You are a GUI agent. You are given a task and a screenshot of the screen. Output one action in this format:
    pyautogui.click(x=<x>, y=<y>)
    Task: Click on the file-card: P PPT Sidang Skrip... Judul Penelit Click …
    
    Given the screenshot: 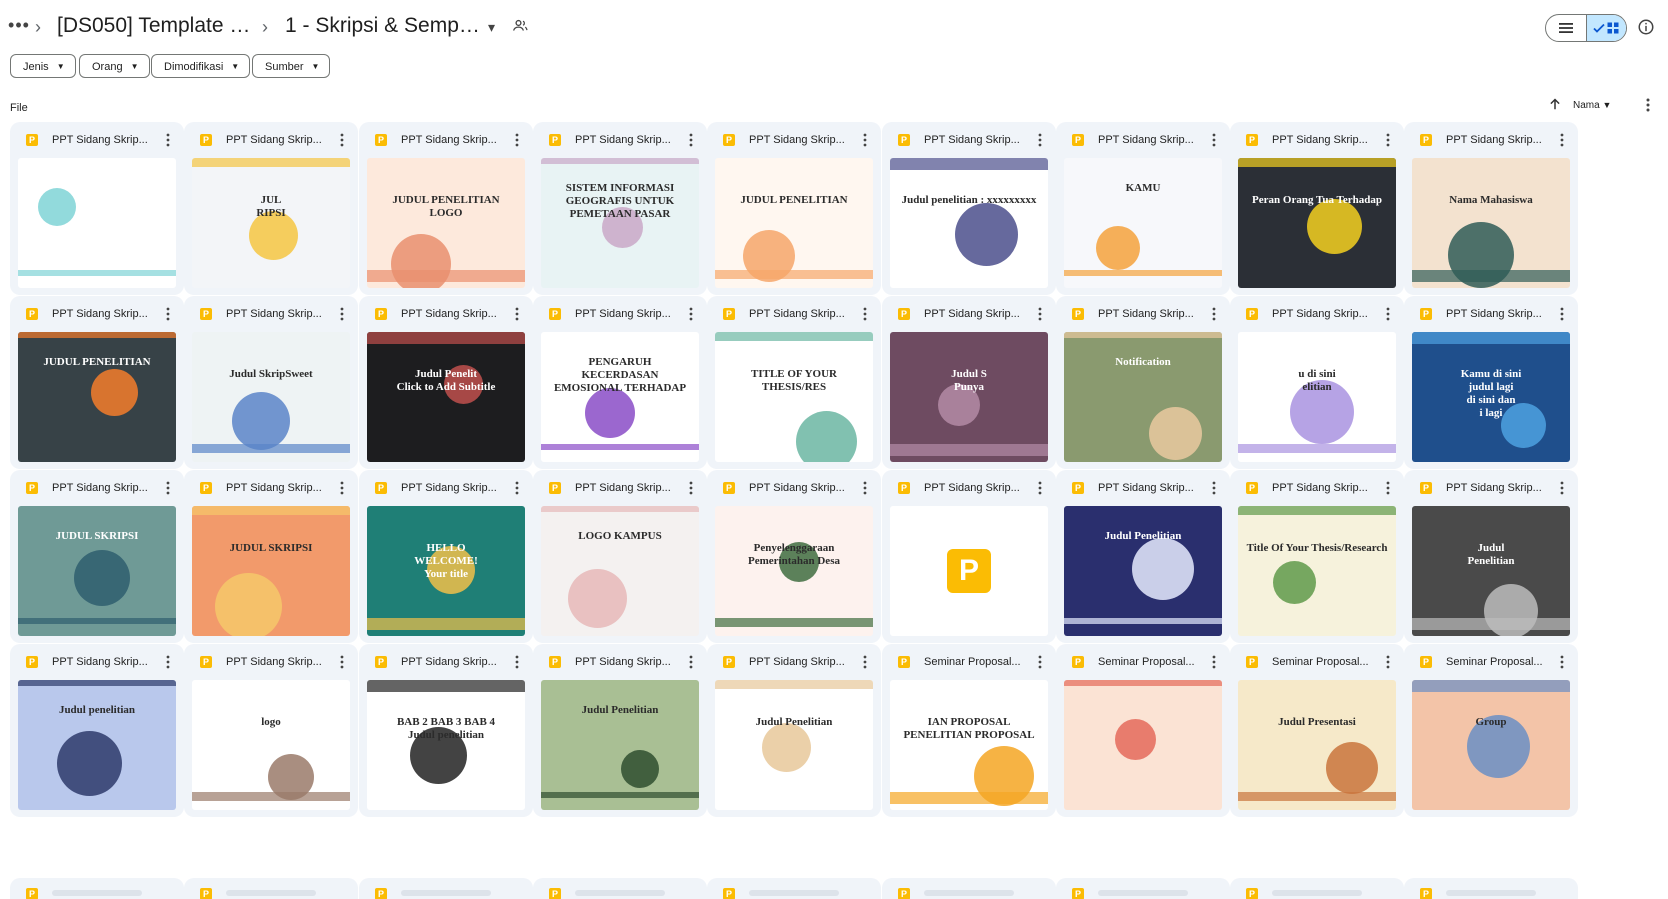 What is the action you would take?
    pyautogui.click(x=446, y=382)
    